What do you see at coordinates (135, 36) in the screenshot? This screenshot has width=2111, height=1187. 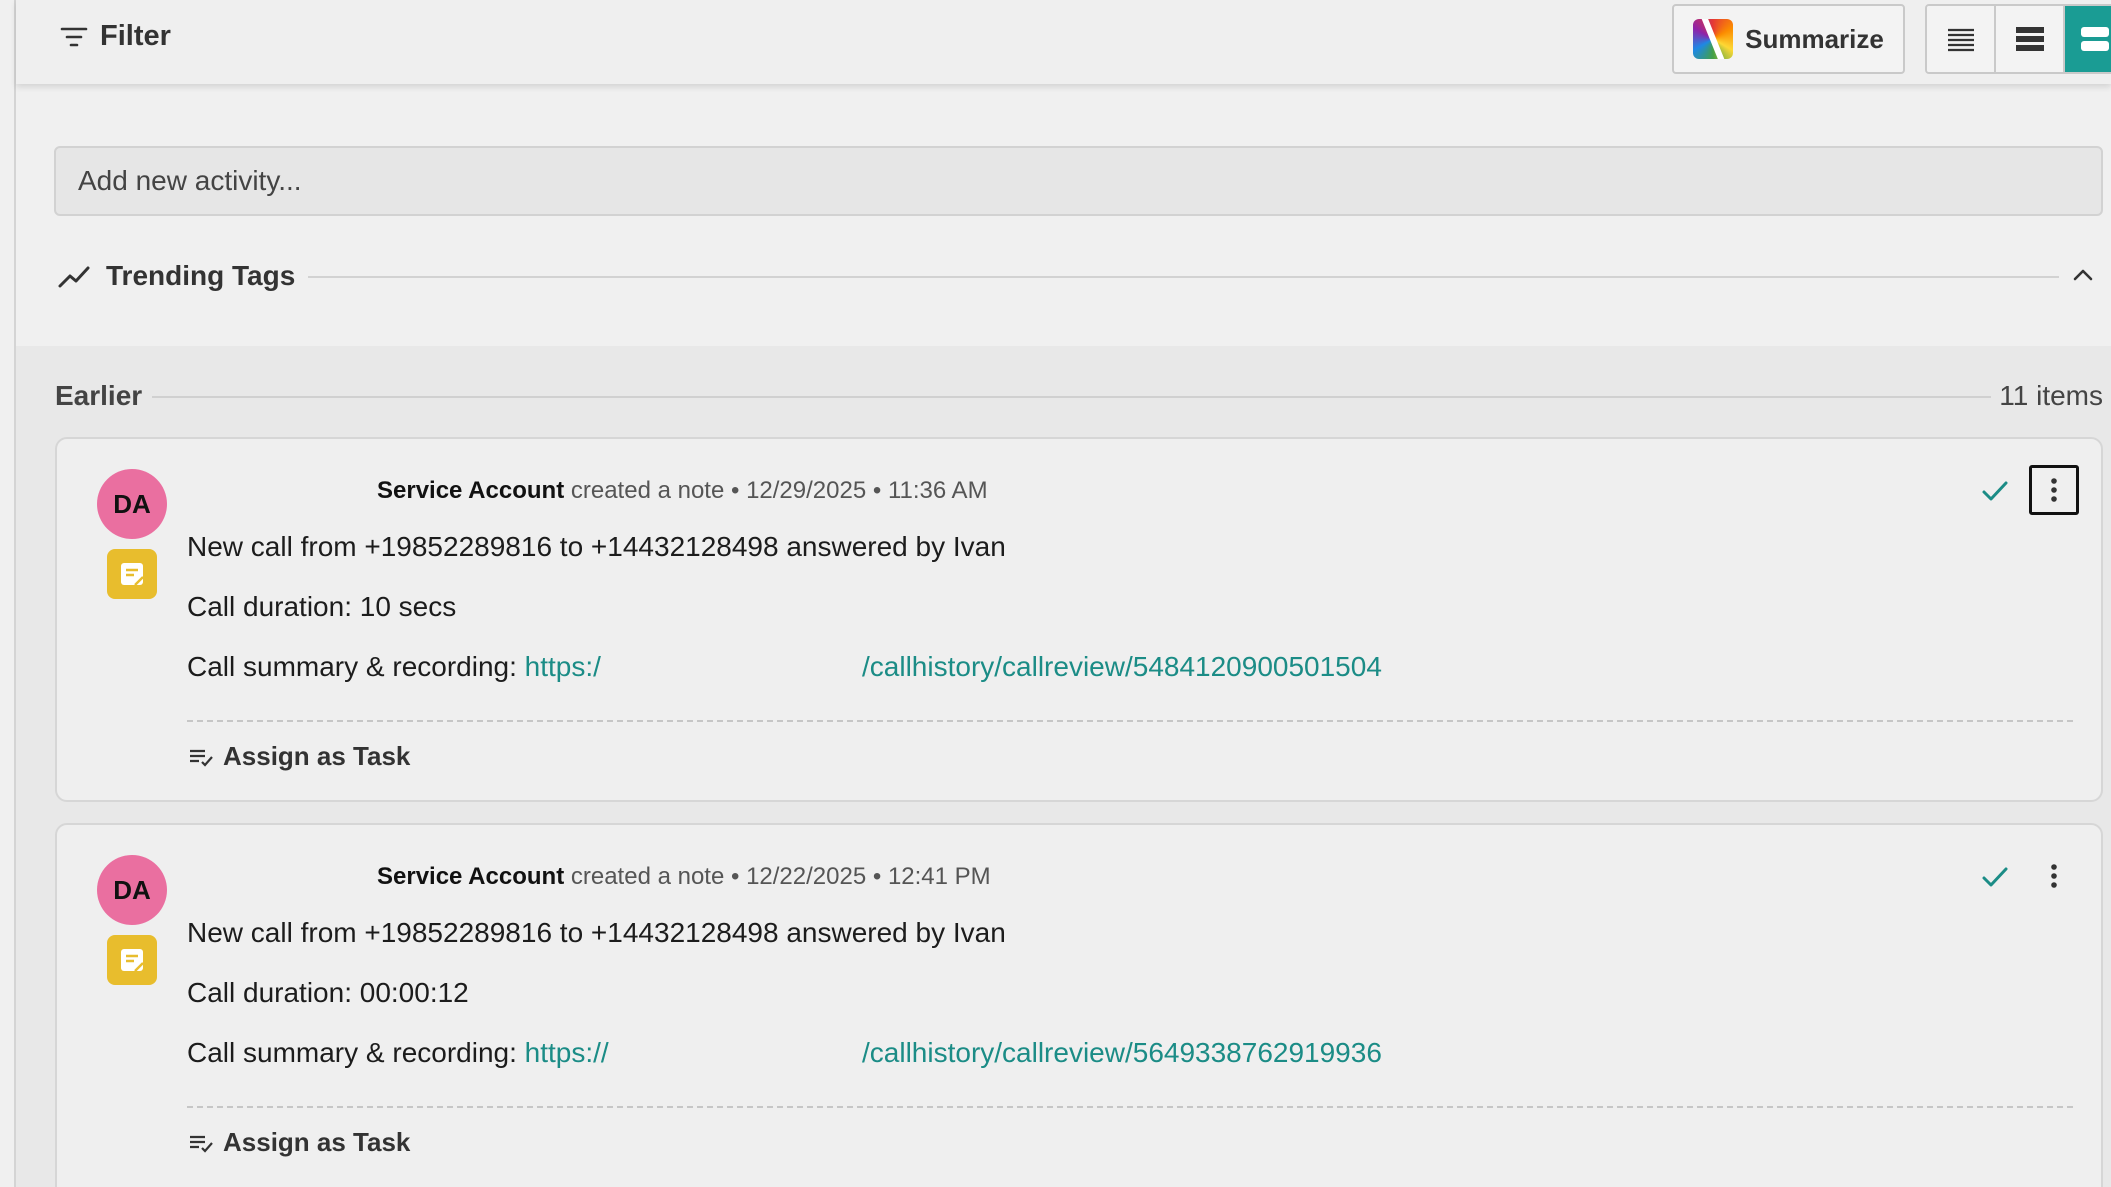 I see `filter-label: Filter` at bounding box center [135, 36].